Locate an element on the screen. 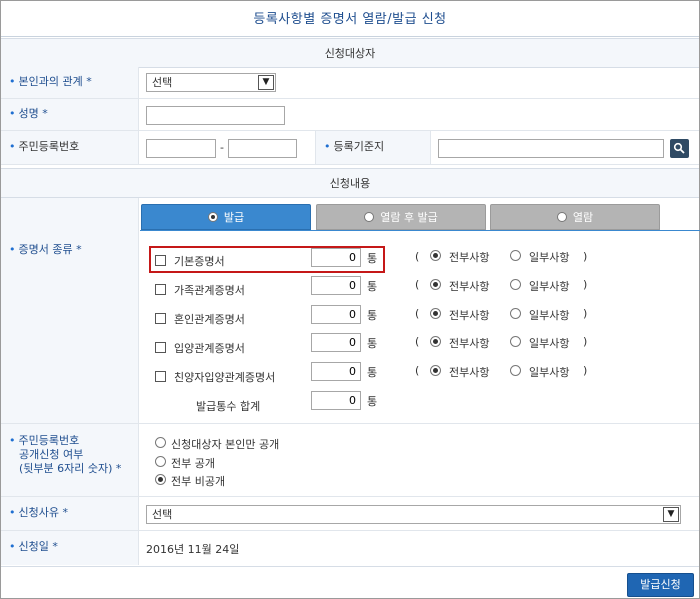 Image resolution: width=700 pixels, height=599 pixels. cert-name: 혼인관계증명서 is located at coordinates (209, 319).